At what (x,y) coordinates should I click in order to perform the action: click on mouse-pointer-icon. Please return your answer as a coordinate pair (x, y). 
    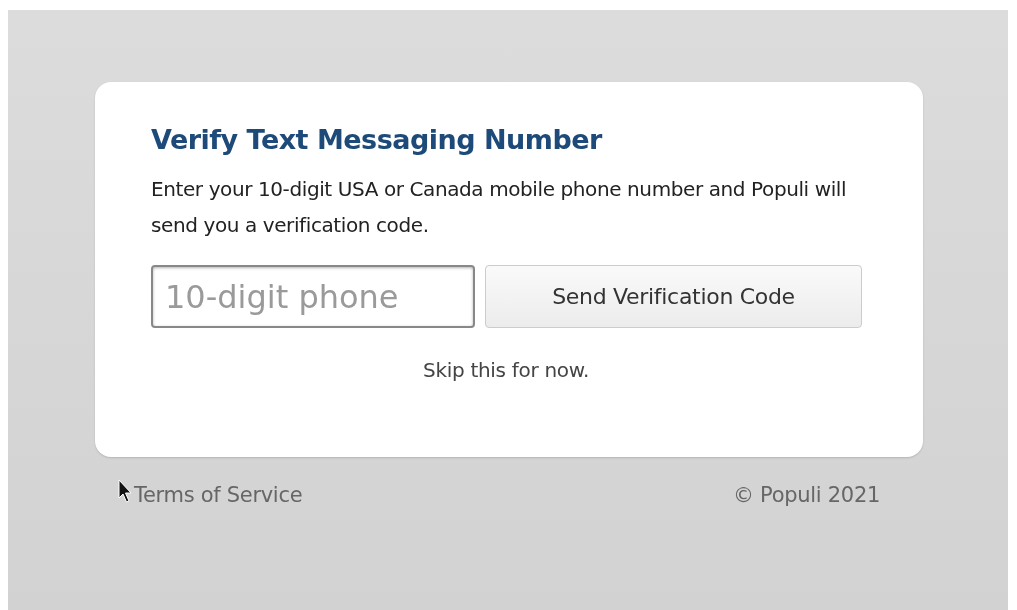
    Looking at the image, I should click on (126, 491).